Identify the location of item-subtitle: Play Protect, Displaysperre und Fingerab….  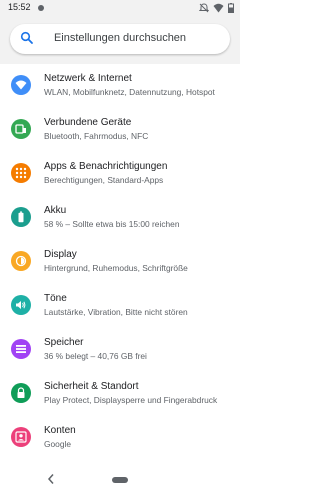
(131, 400).